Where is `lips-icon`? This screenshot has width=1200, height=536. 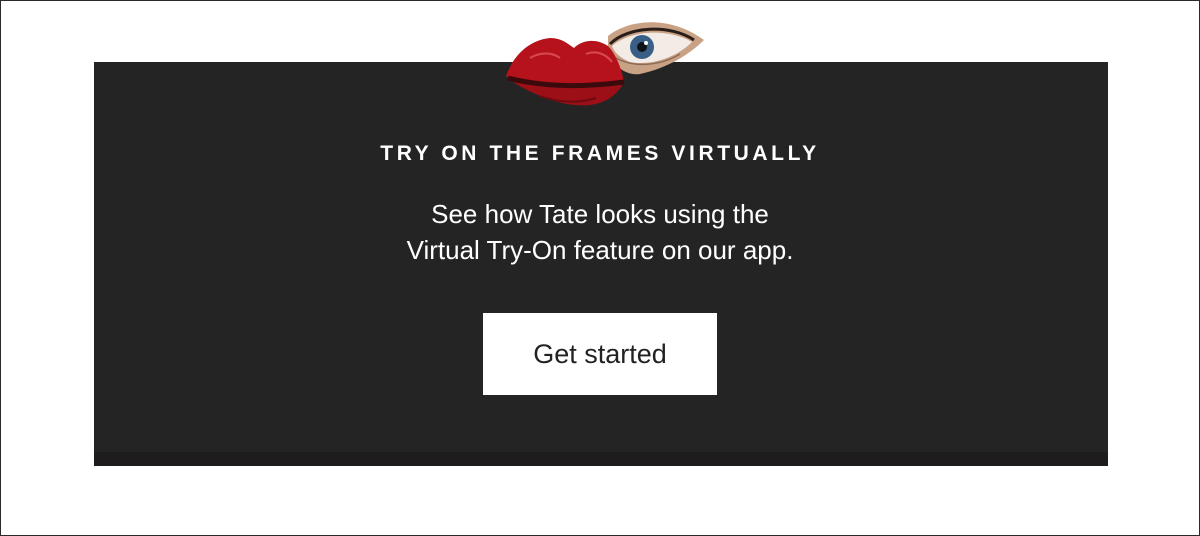 lips-icon is located at coordinates (565, 72).